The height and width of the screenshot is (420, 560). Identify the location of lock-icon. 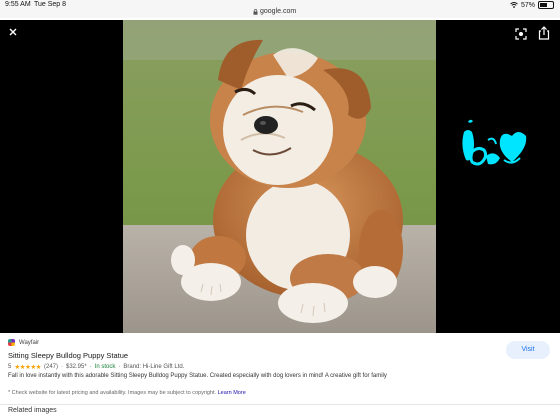
(255, 11).